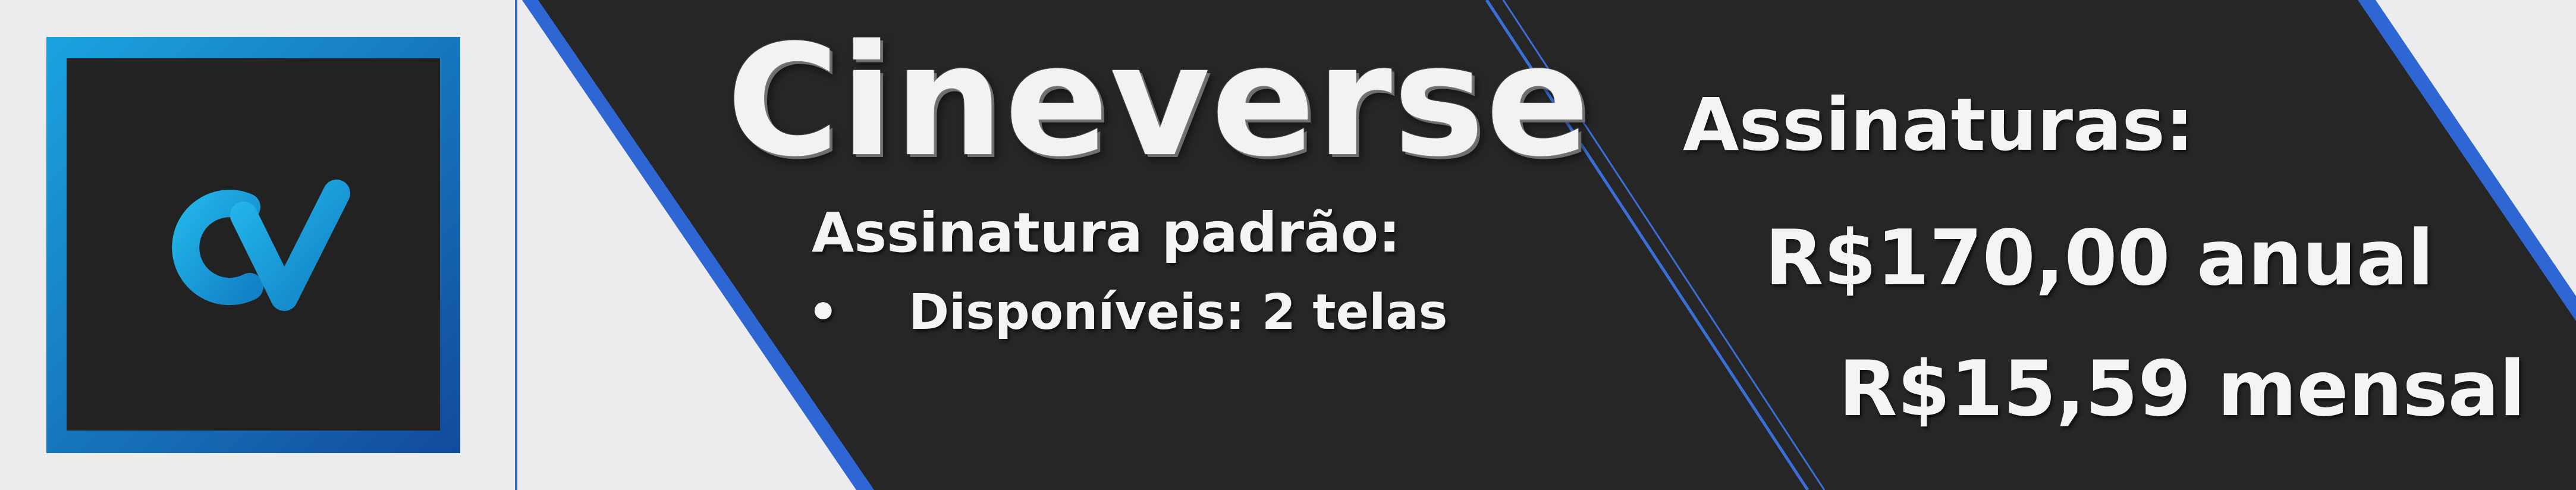 This screenshot has height=490, width=2576. What do you see at coordinates (1938, 125) in the screenshot?
I see `subscriptions-title: Assinaturas:` at bounding box center [1938, 125].